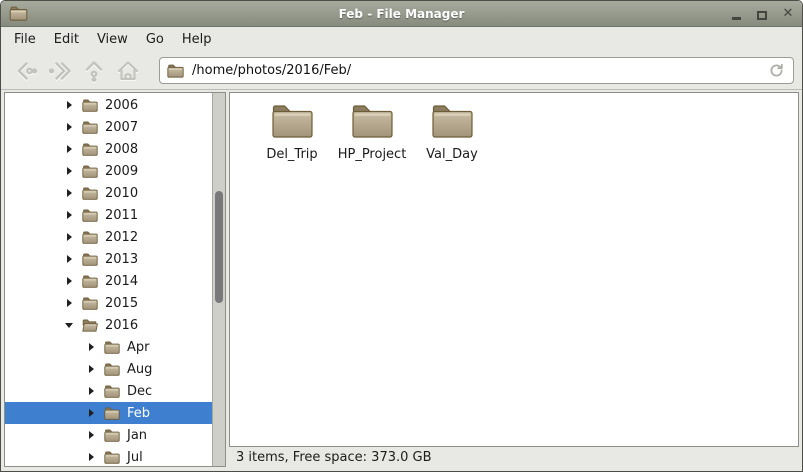 This screenshot has width=803, height=472. Describe the element at coordinates (372, 154) in the screenshot. I see `folder-label: HP_Project` at that location.